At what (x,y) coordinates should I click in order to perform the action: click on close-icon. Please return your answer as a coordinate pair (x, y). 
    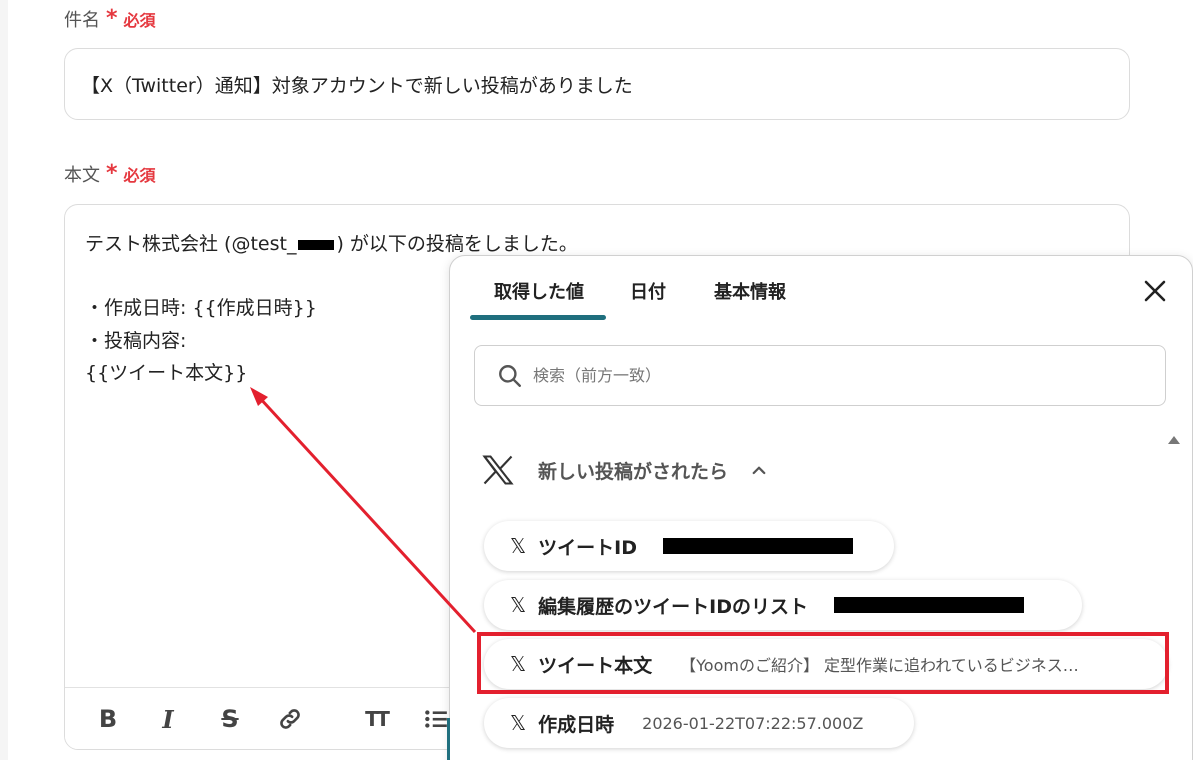
    Looking at the image, I should click on (1155, 291).